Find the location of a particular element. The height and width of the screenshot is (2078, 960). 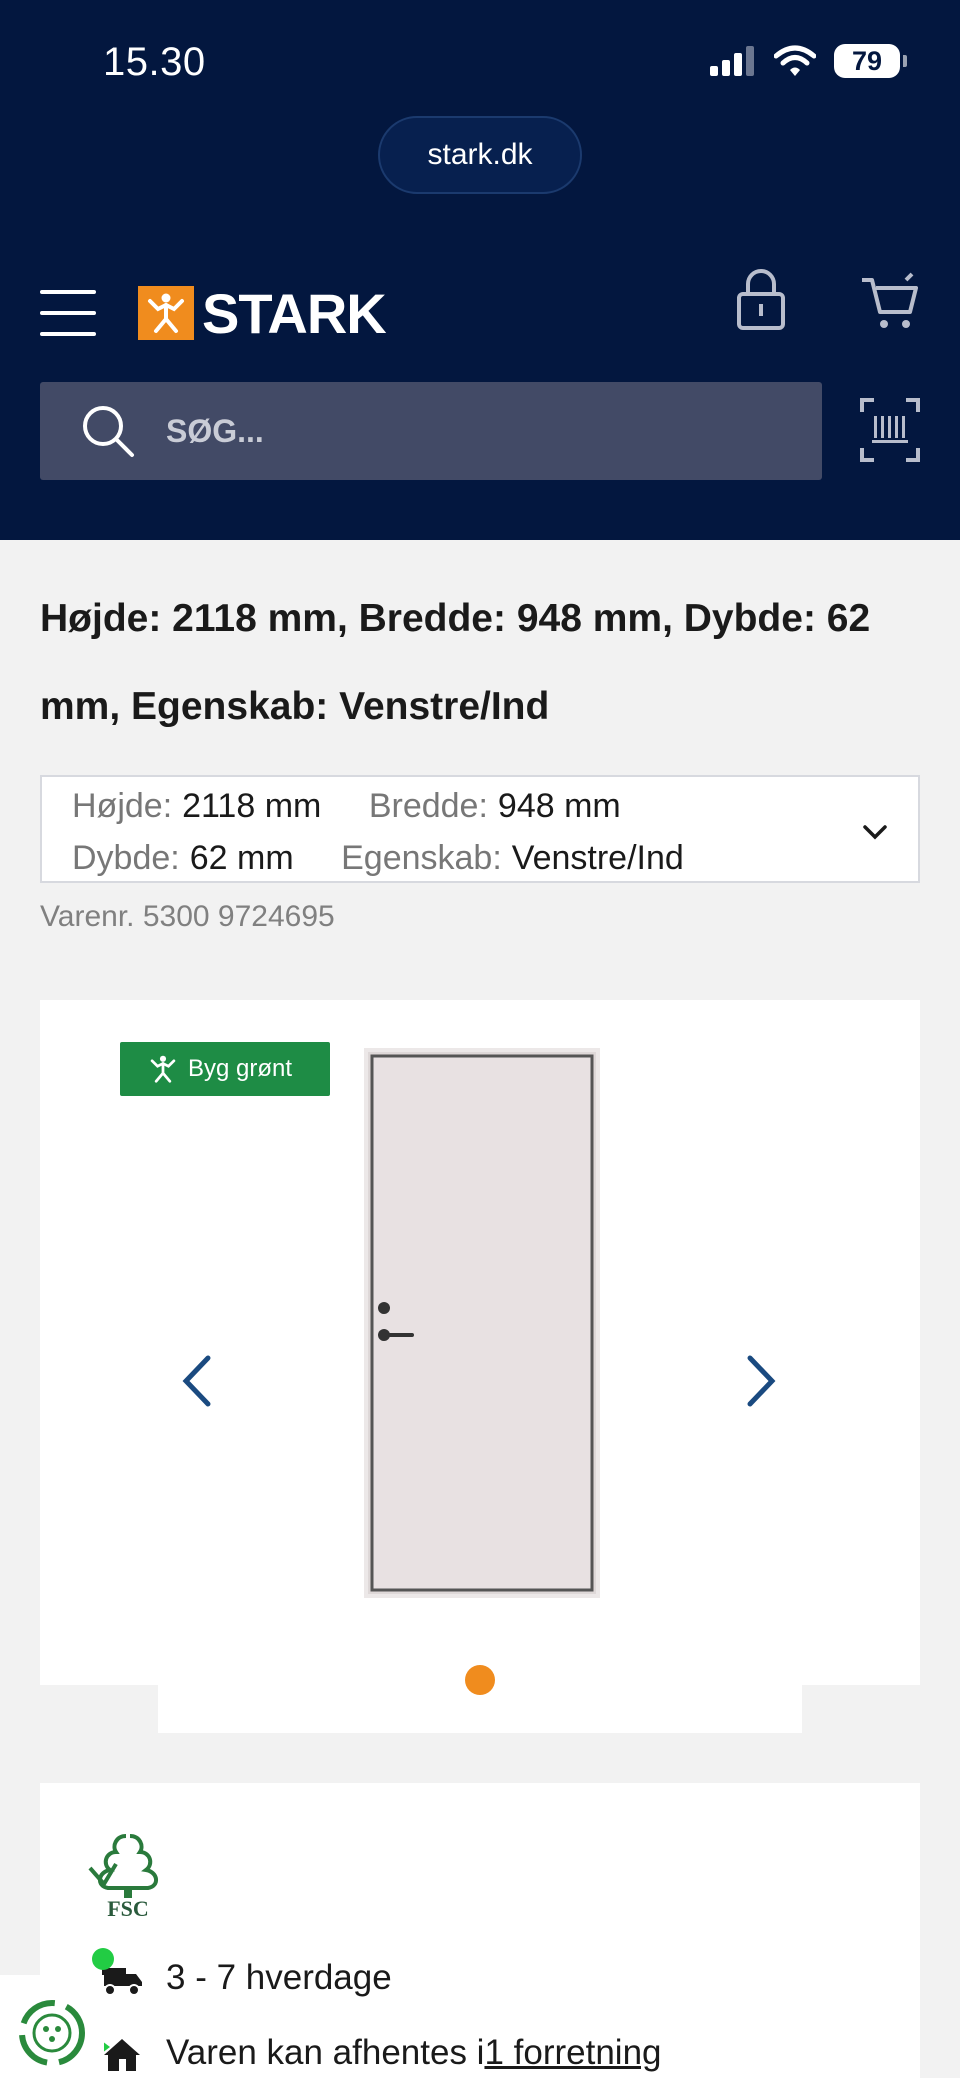

pickup-row: Varen kan afhentes i 1 forretning is located at coordinates (381, 2053).